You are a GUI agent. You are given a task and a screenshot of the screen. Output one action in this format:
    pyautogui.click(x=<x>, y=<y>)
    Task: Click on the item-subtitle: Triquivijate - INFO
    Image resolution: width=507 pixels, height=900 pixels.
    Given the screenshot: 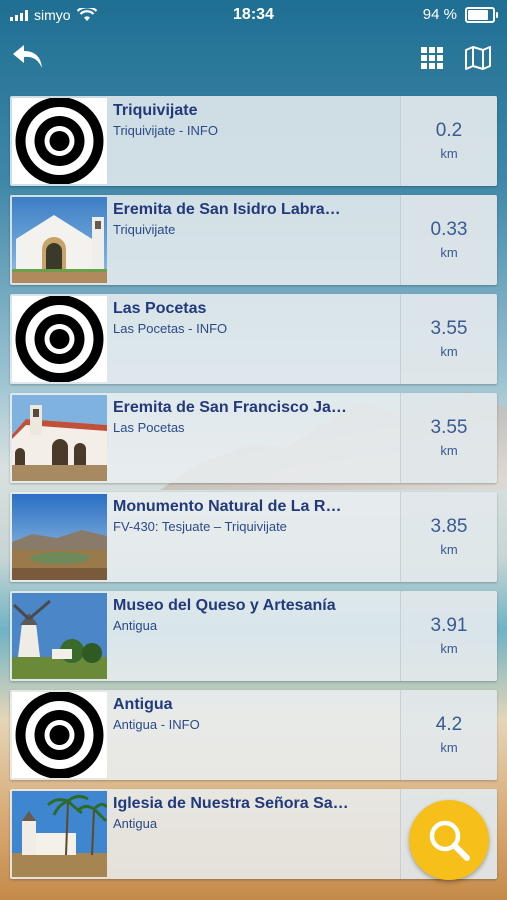 What is the action you would take?
    pyautogui.click(x=165, y=130)
    